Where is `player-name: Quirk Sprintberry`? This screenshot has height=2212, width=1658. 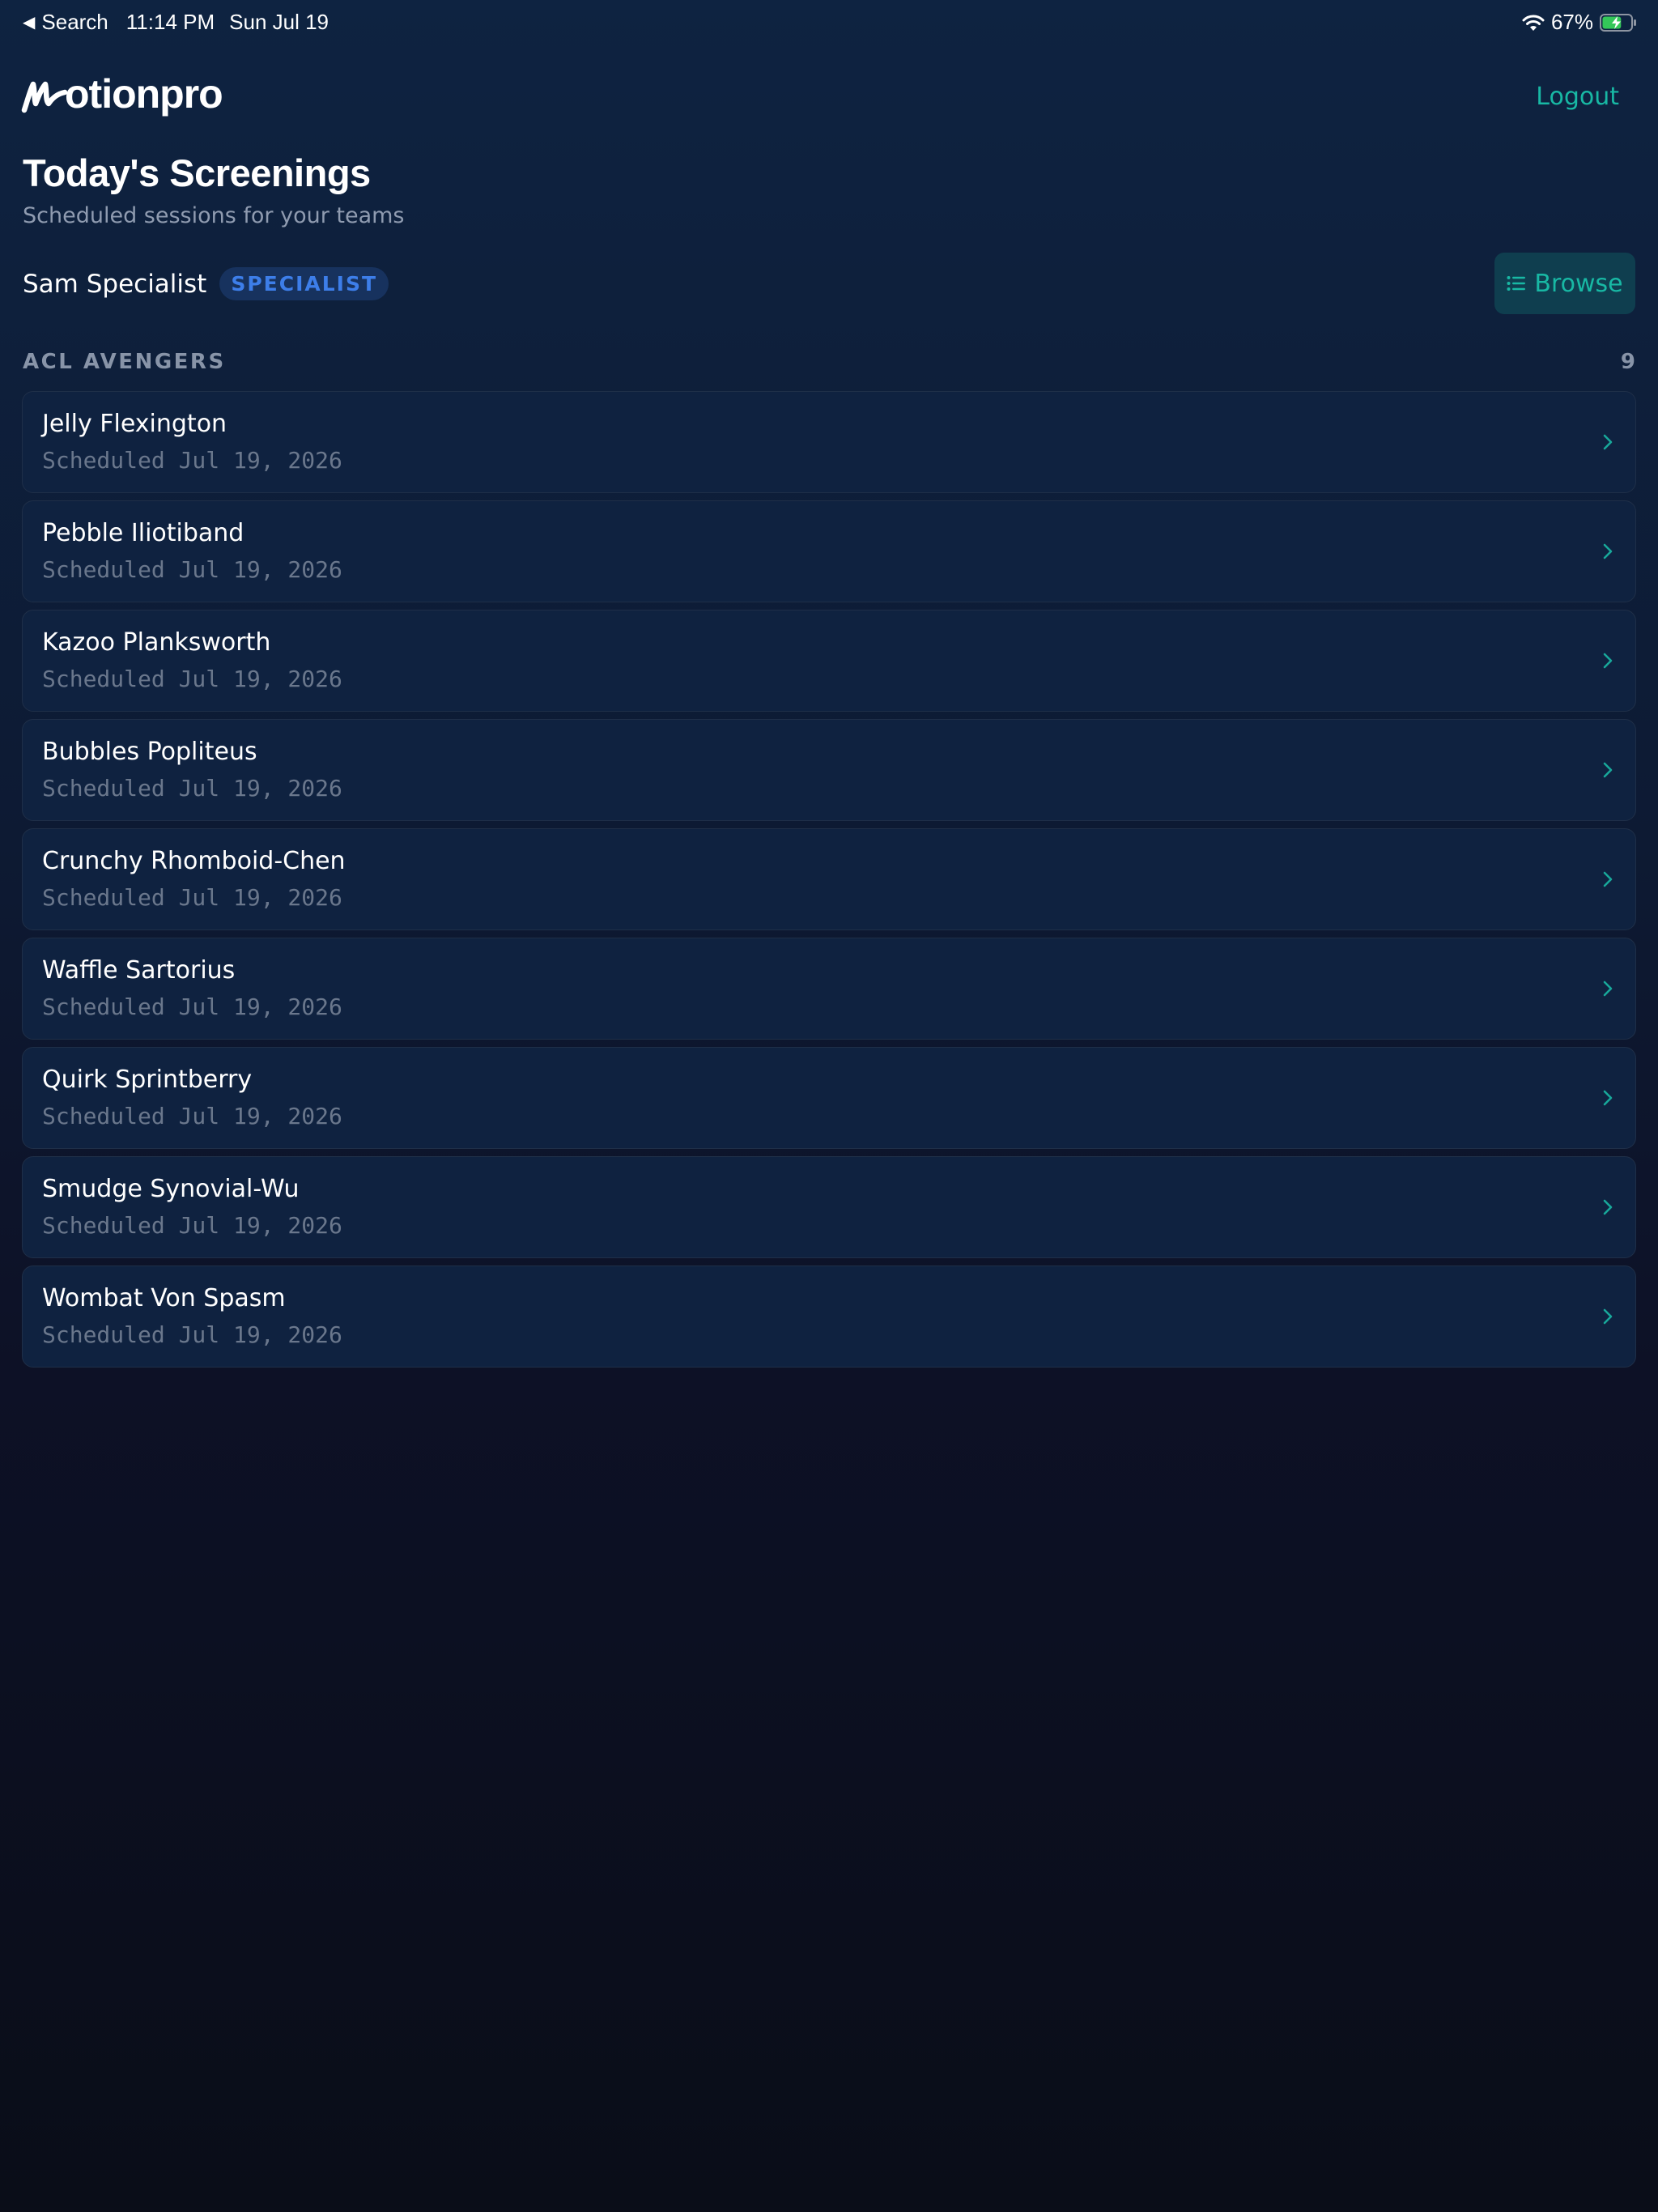 player-name: Quirk Sprintberry is located at coordinates (147, 1080).